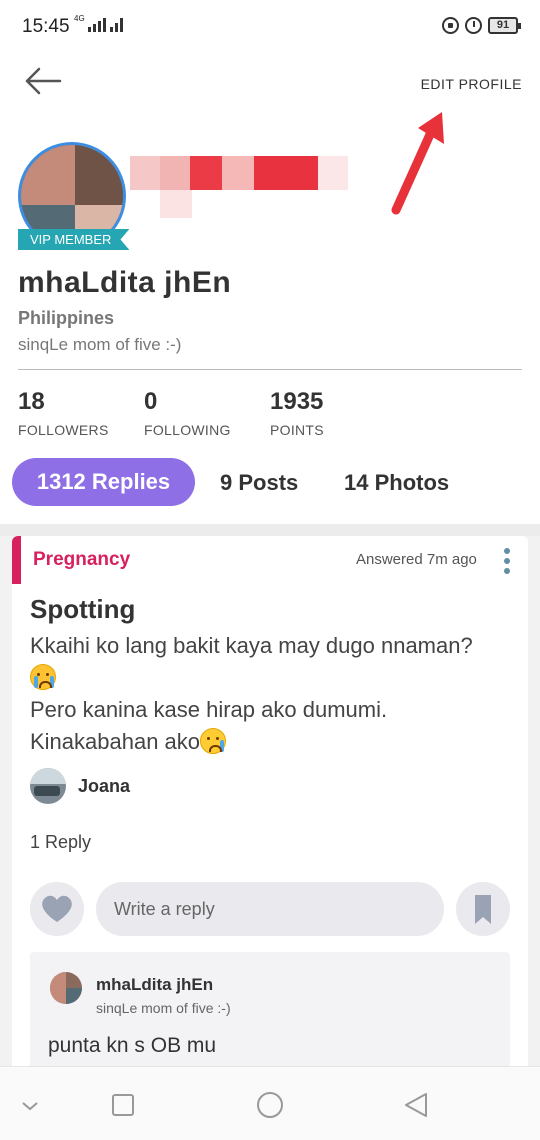 The height and width of the screenshot is (1140, 540). What do you see at coordinates (259, 483) in the screenshot?
I see `tab-posts: 9 Posts` at bounding box center [259, 483].